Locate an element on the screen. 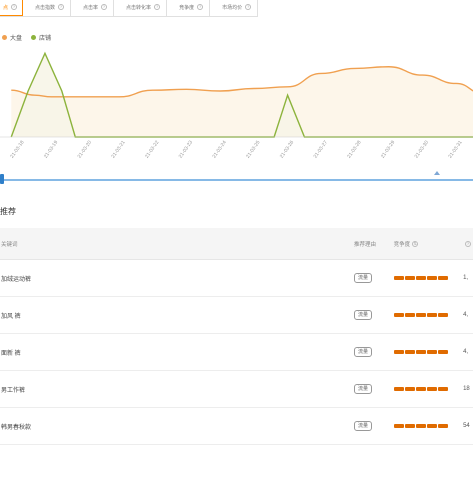  keyword-cell: 韩男春秋款 is located at coordinates (16, 427).